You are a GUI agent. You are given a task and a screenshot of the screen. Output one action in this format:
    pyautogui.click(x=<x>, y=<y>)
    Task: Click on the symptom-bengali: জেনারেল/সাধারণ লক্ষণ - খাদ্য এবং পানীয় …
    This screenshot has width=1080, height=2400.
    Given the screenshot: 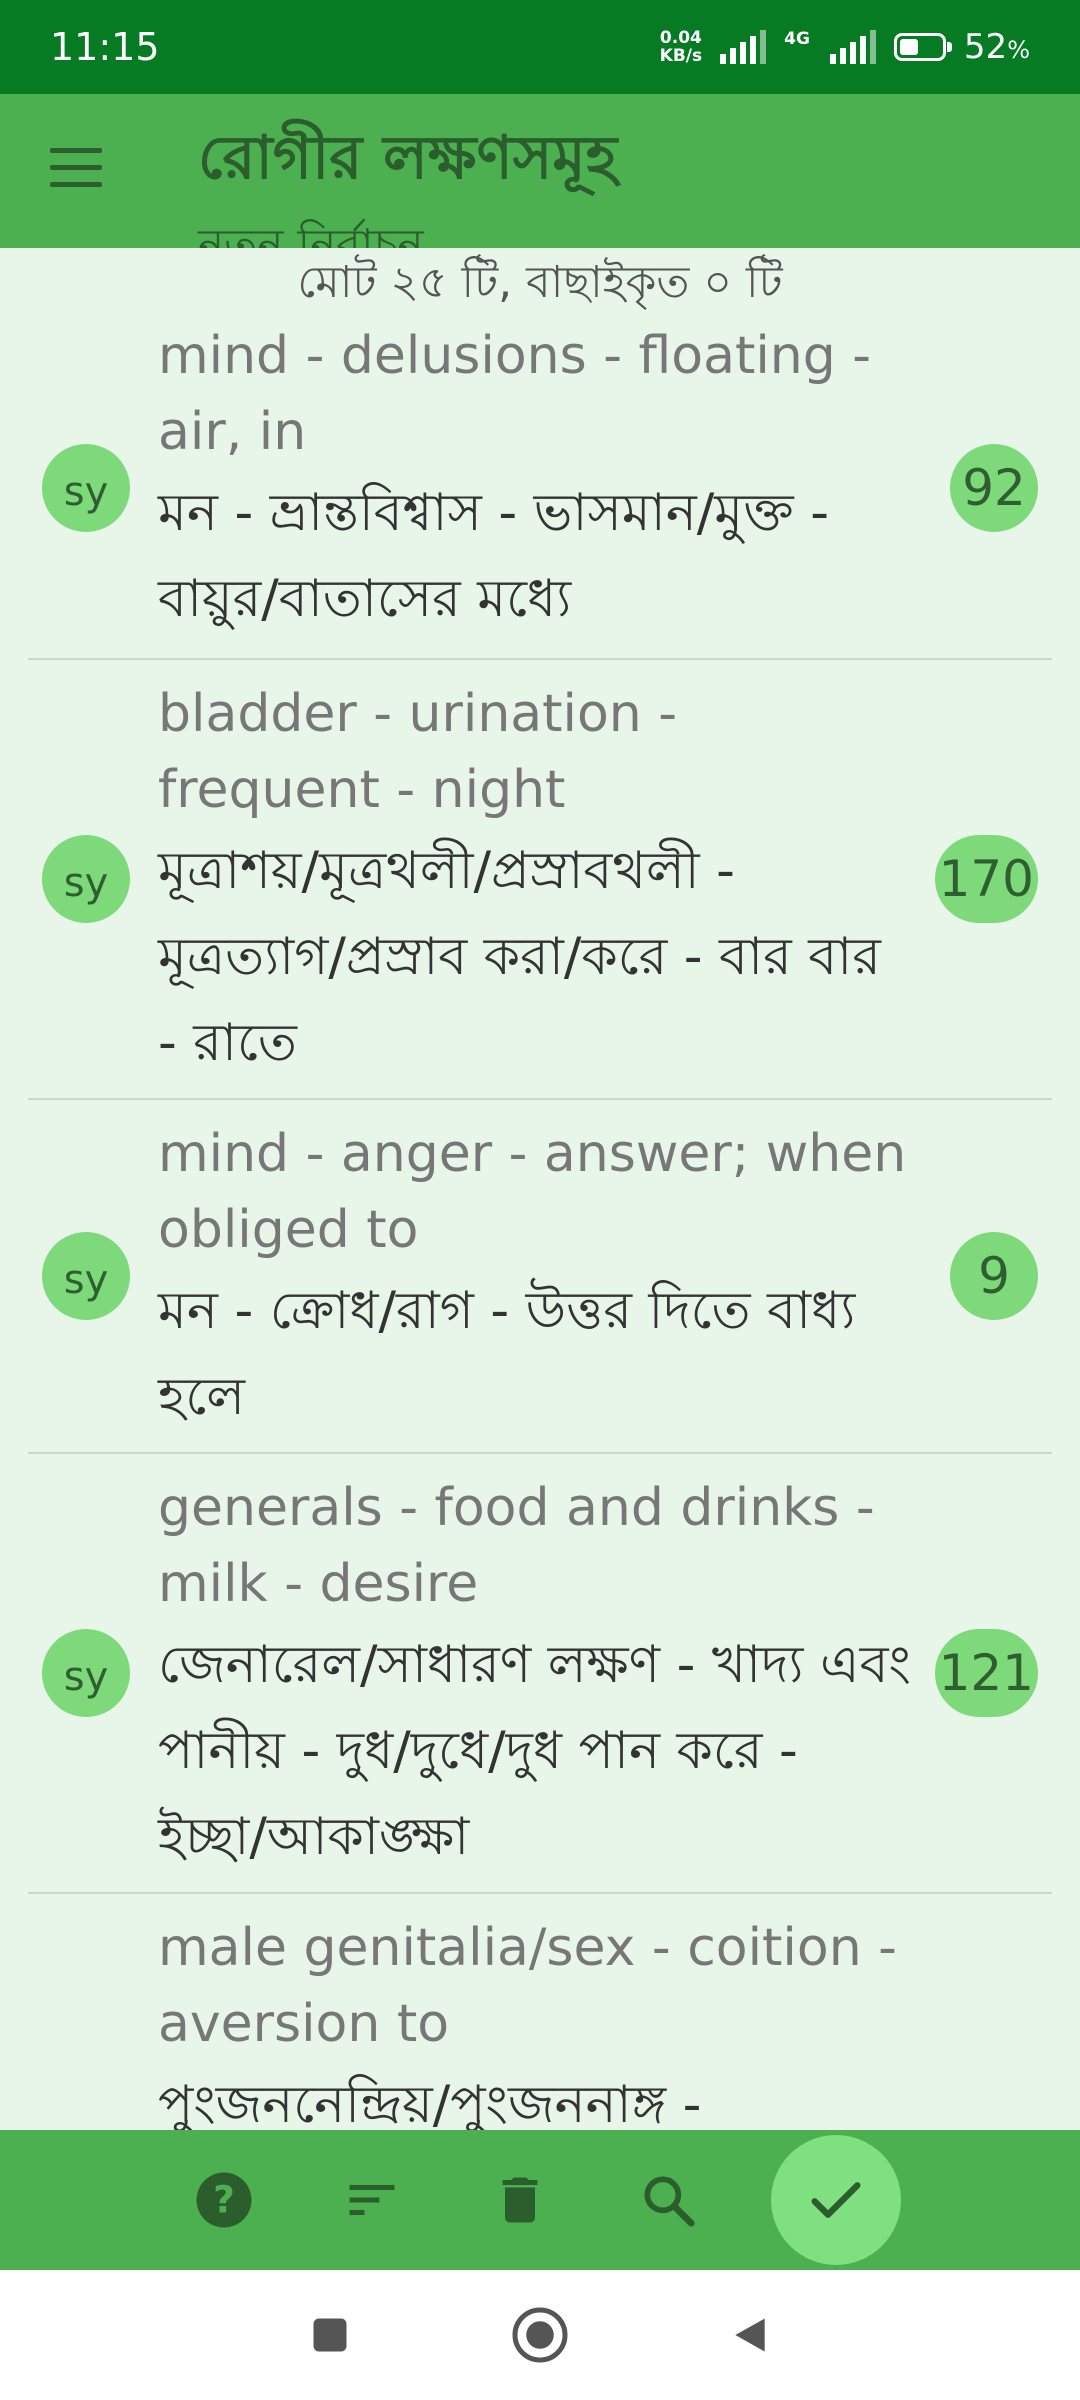 What is the action you would take?
    pyautogui.click(x=534, y=1751)
    